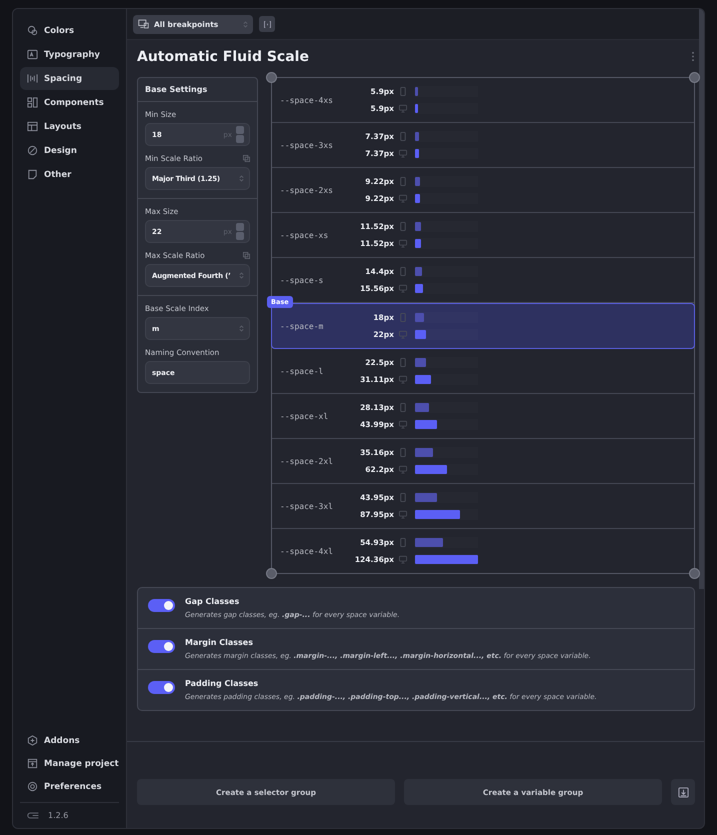 The height and width of the screenshot is (835, 717). Describe the element at coordinates (307, 145) in the screenshot. I see `variable-name: --space-3xs` at that location.